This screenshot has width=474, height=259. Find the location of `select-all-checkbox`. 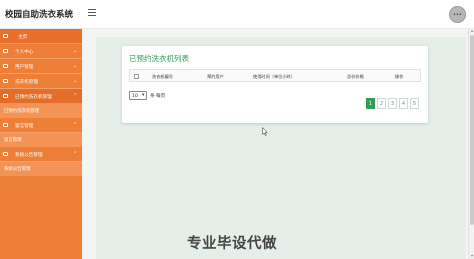

select-all-checkbox is located at coordinates (136, 76).